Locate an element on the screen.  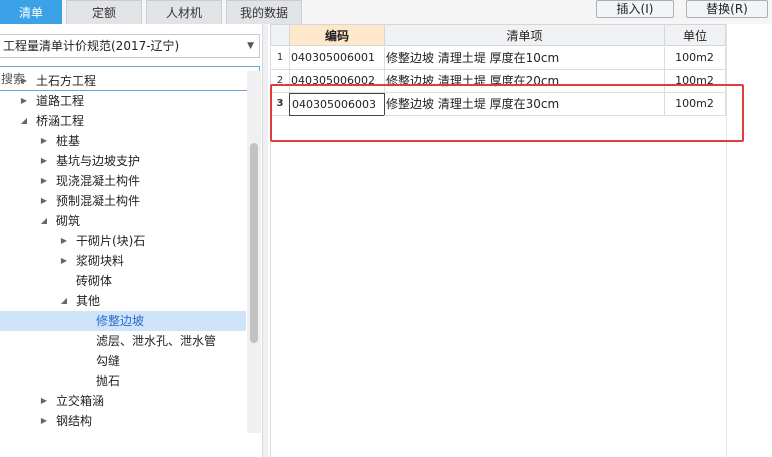
tree-item: 滤层、泄水孔、泄水管 is located at coordinates (123, 341).